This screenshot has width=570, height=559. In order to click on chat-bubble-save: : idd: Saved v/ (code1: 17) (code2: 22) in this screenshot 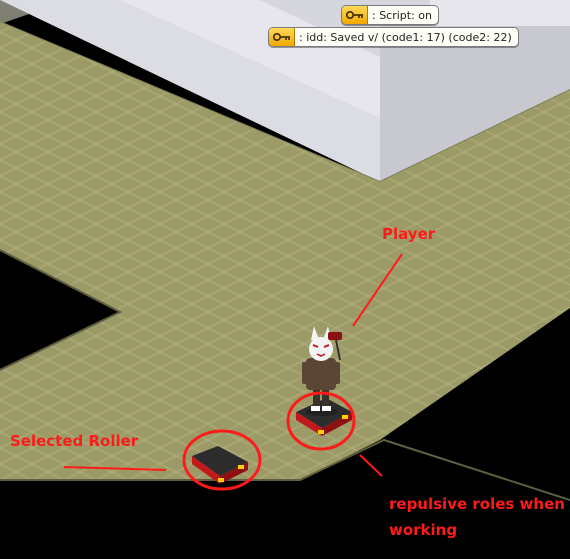, I will do `click(393, 37)`.